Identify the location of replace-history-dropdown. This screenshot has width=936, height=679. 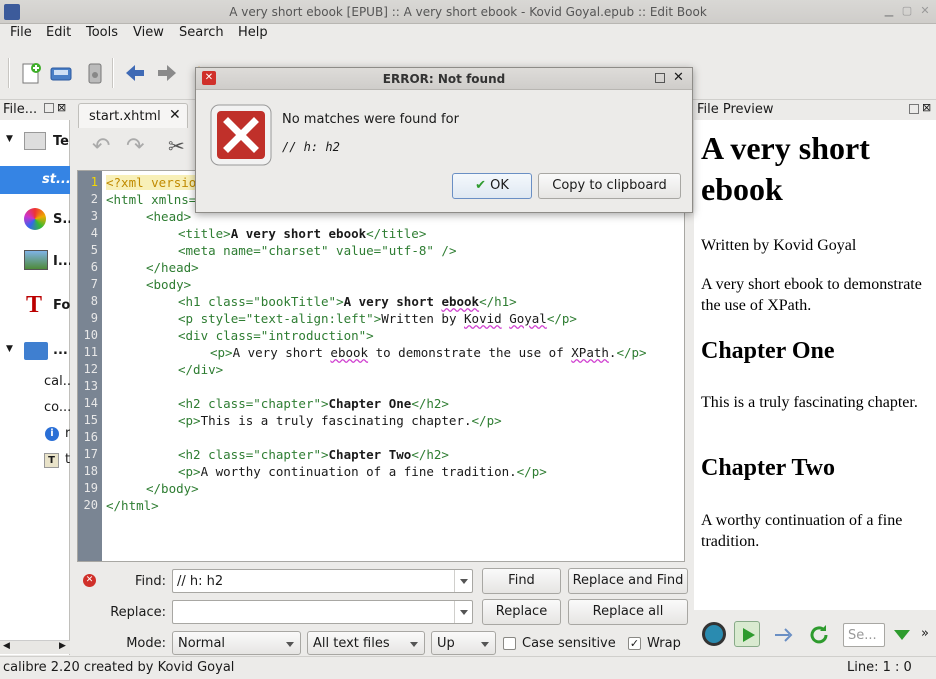
(463, 612).